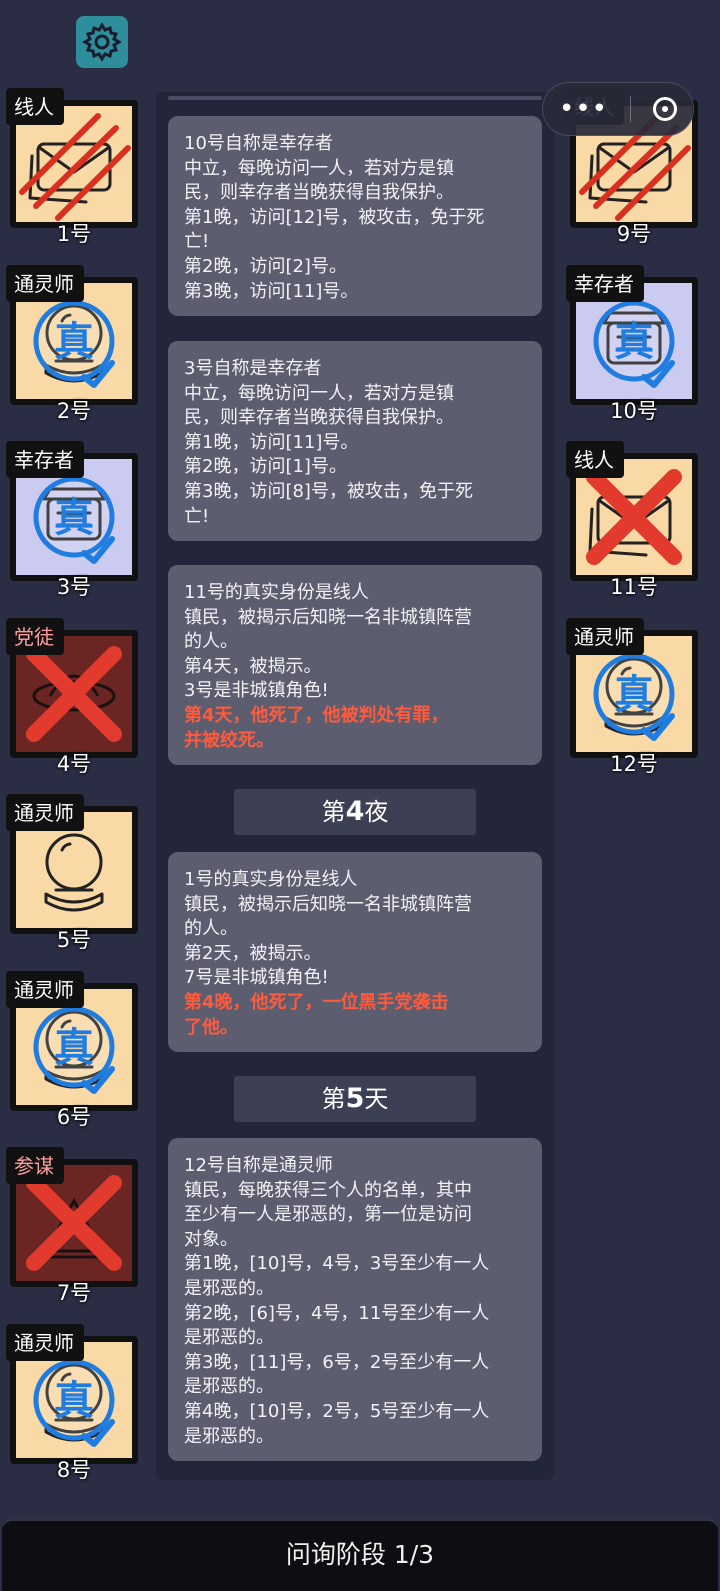 The image size is (720, 1591). I want to click on player-card-10: 幸存者 真 10号, so click(634, 352).